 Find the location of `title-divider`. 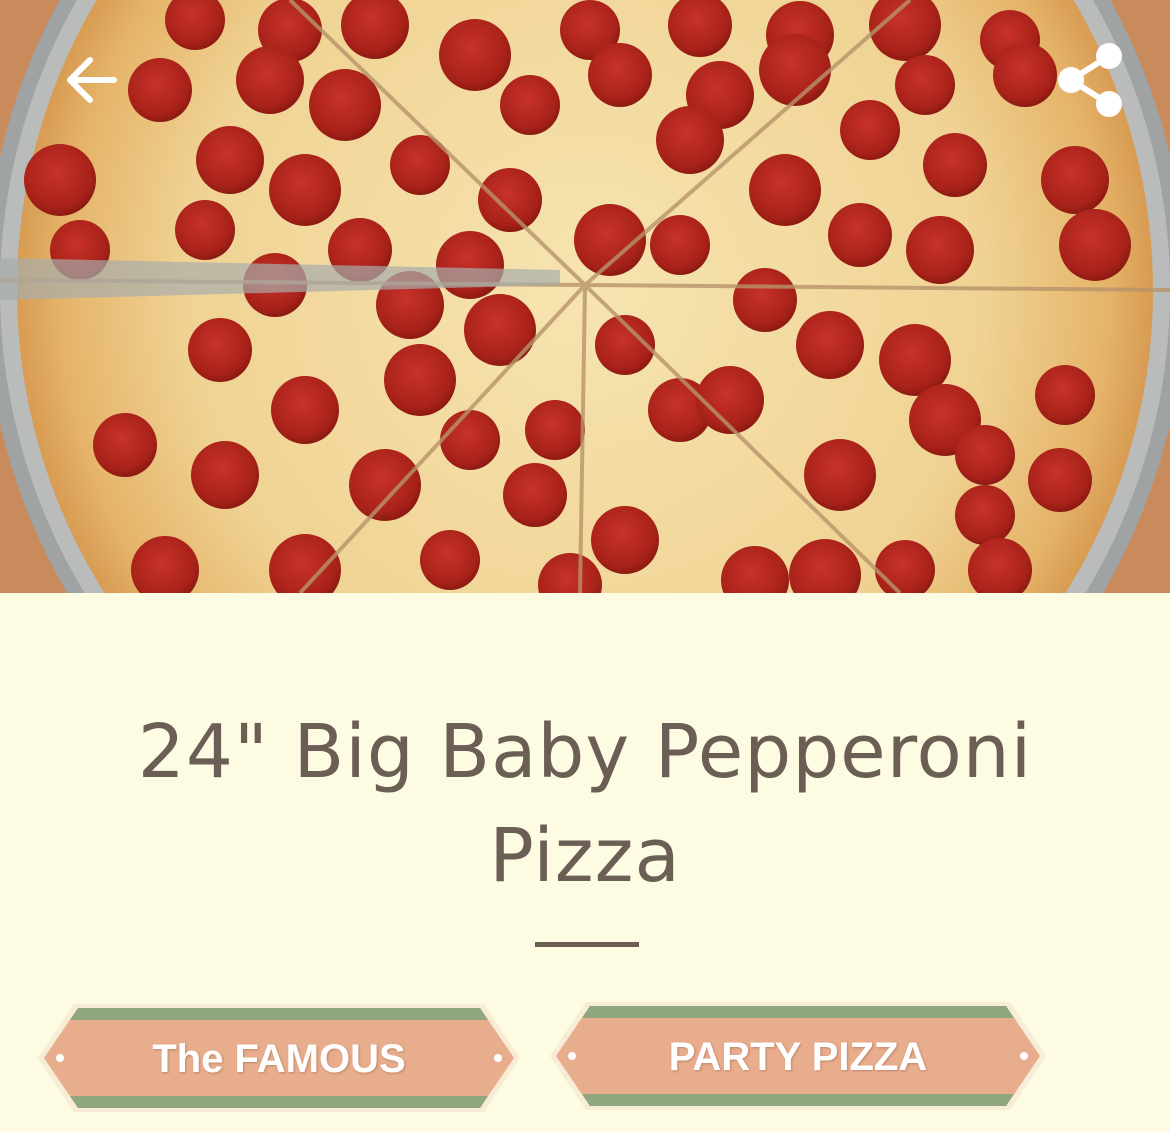

title-divider is located at coordinates (587, 944).